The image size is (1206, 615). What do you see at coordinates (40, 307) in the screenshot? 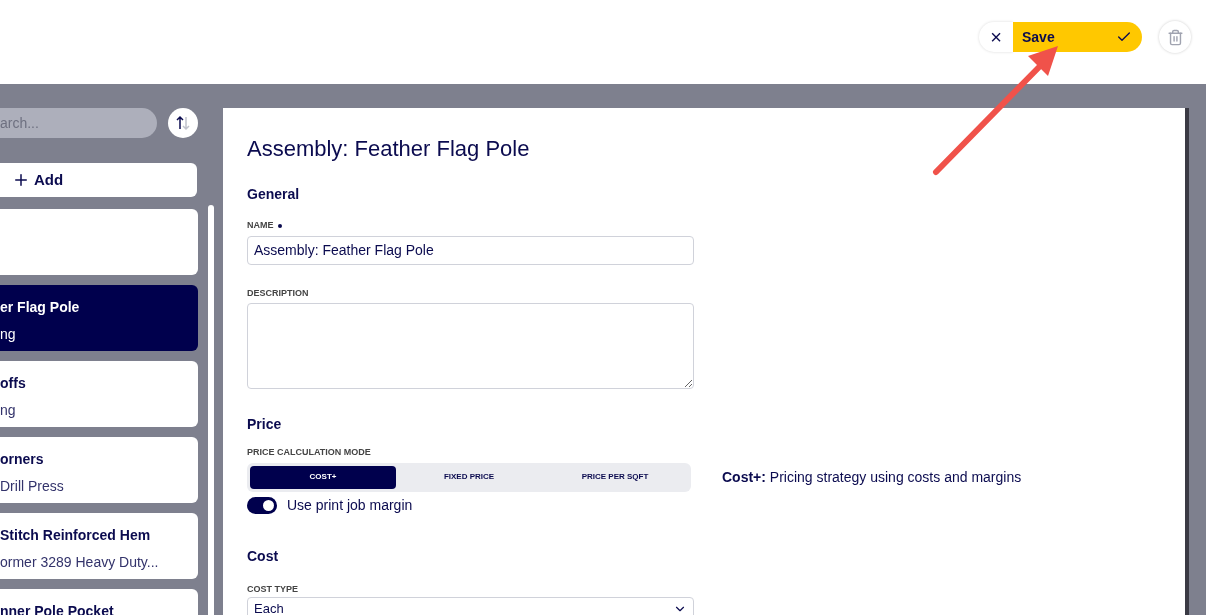
I see `card-title: er Flag Pole` at bounding box center [40, 307].